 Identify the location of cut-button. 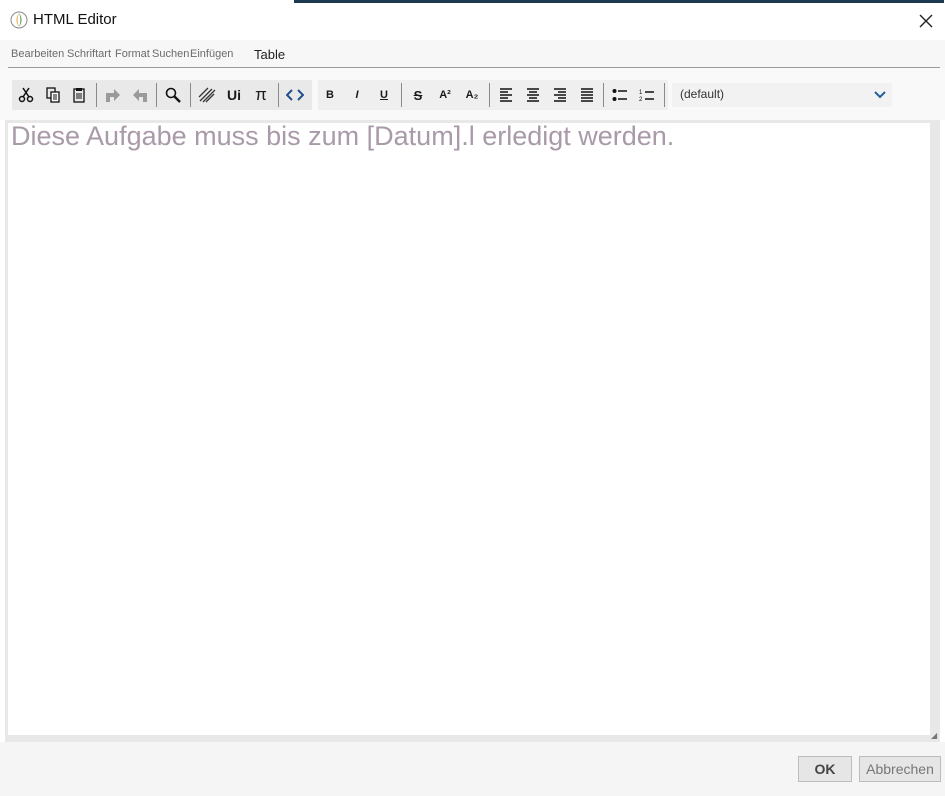
(26, 95).